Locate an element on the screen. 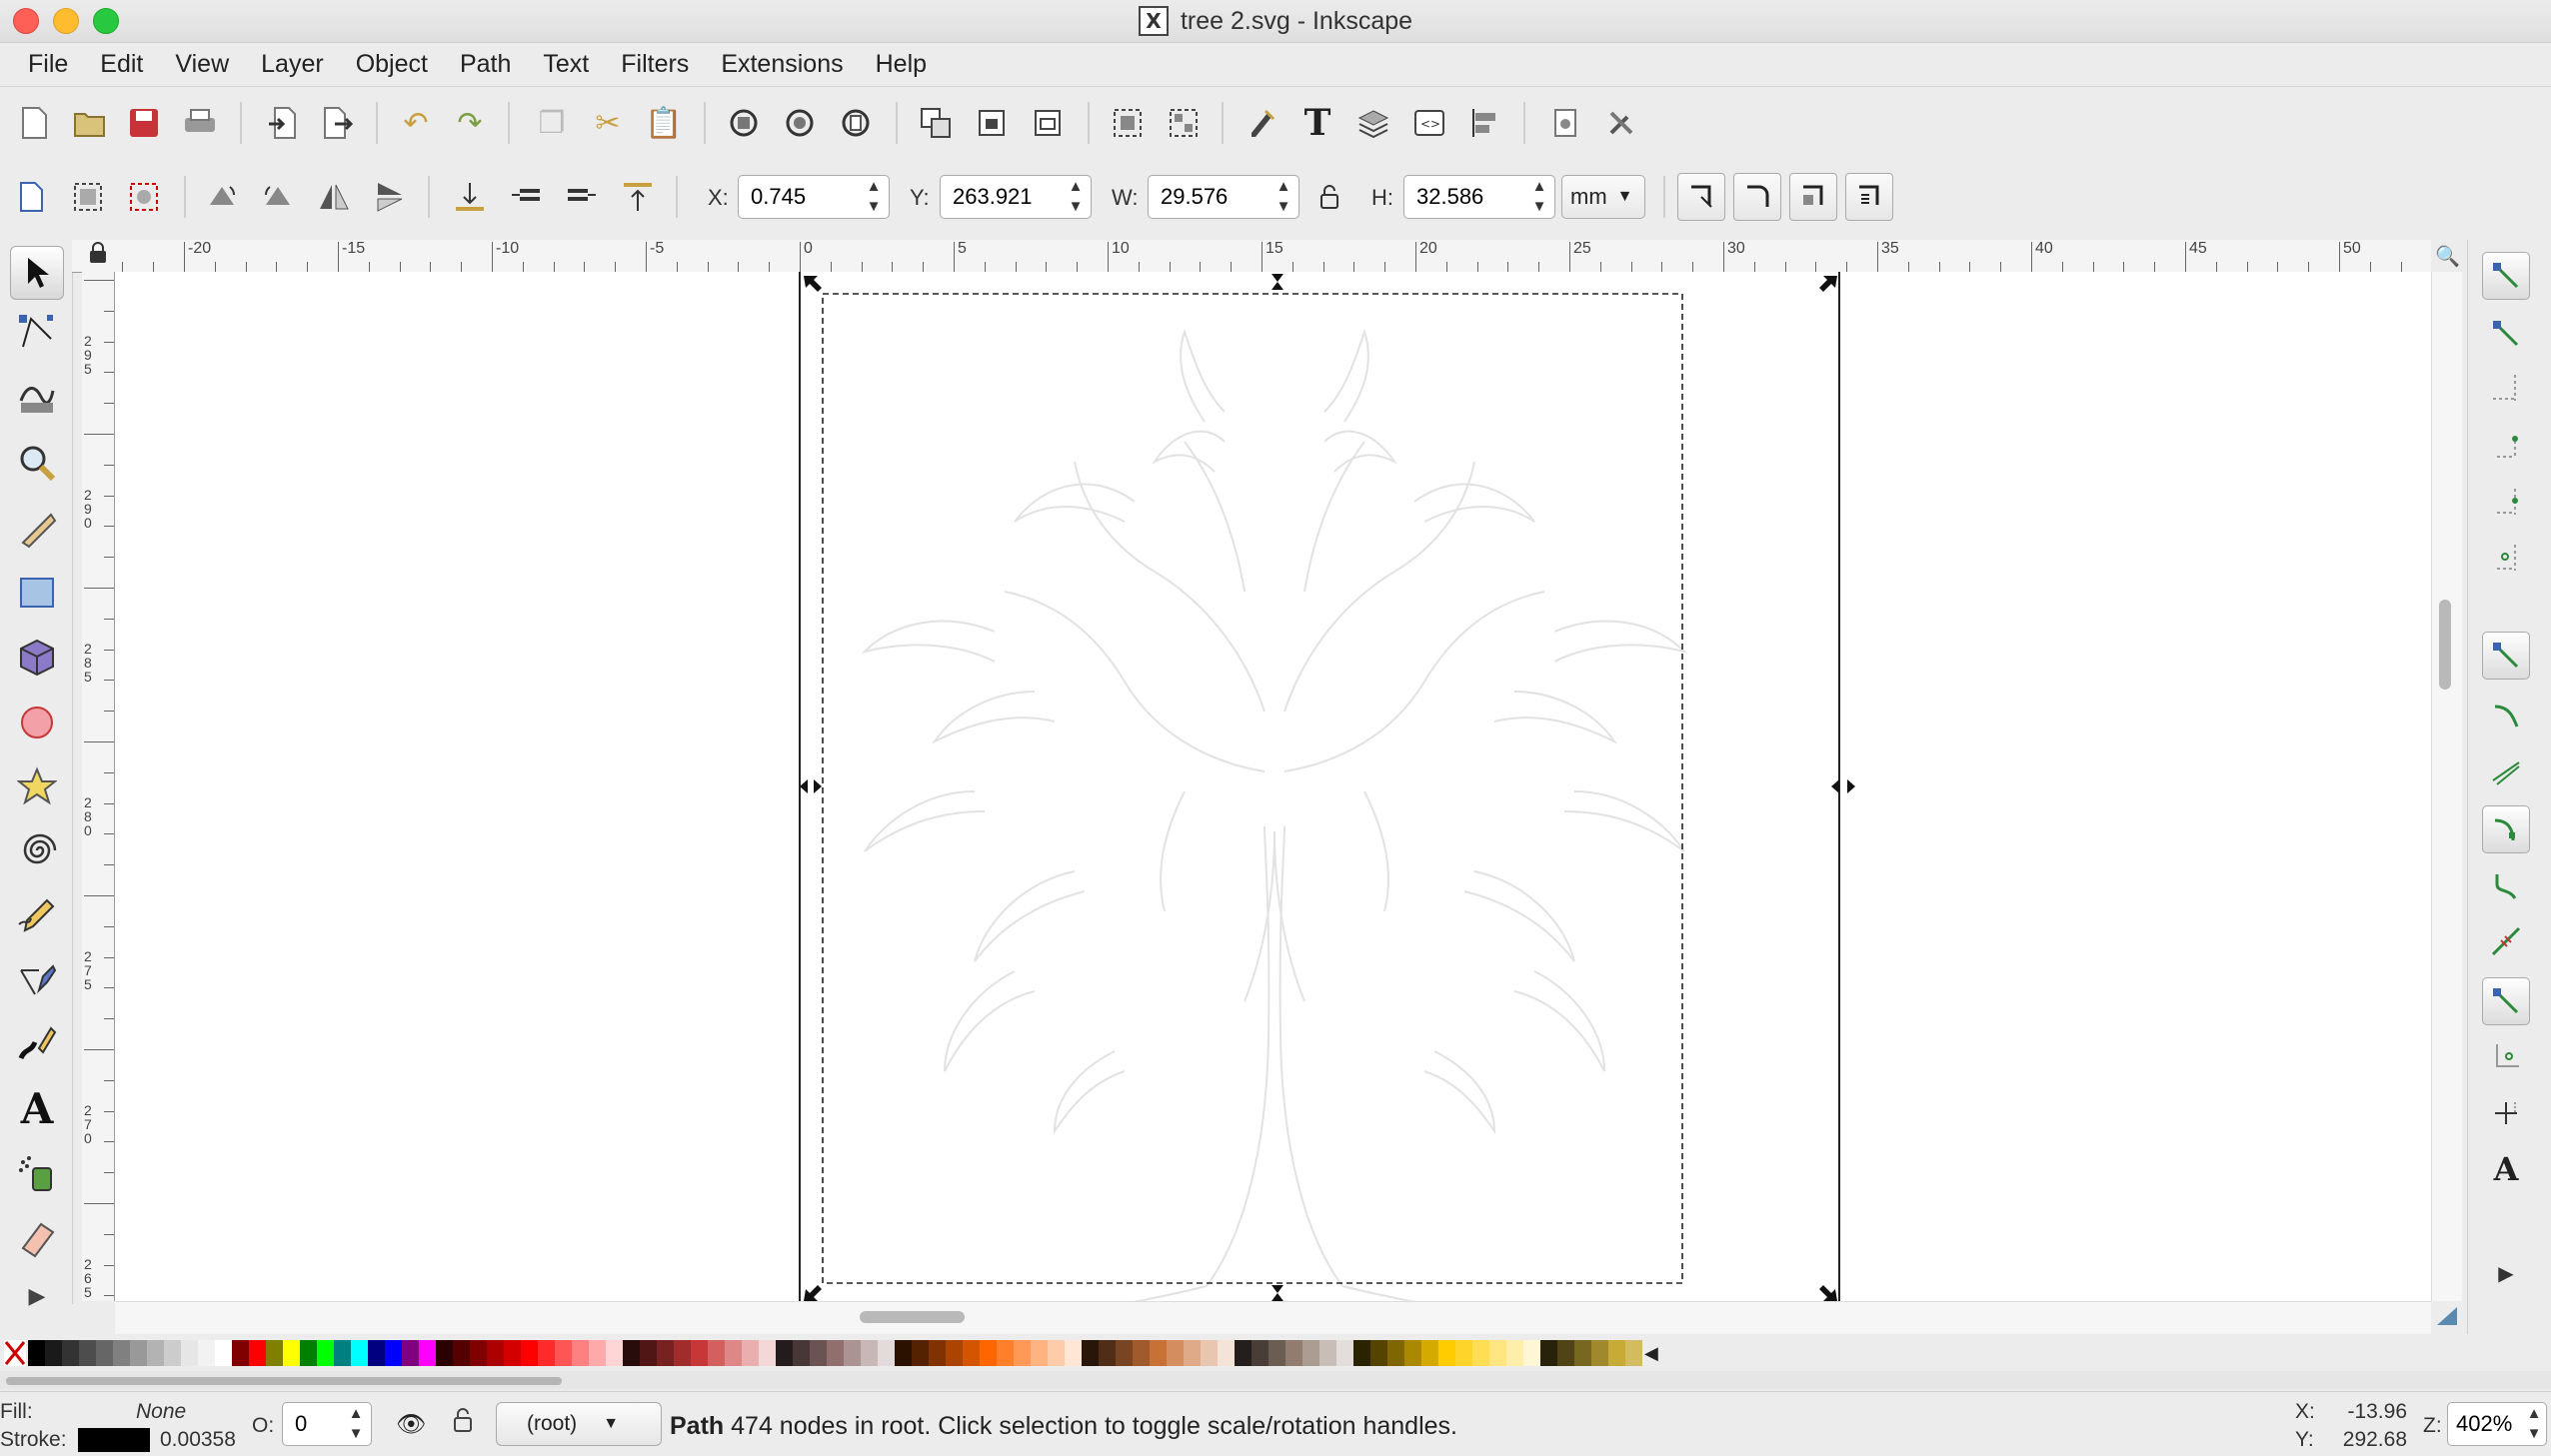  tweak-tool-icon is located at coordinates (37, 397).